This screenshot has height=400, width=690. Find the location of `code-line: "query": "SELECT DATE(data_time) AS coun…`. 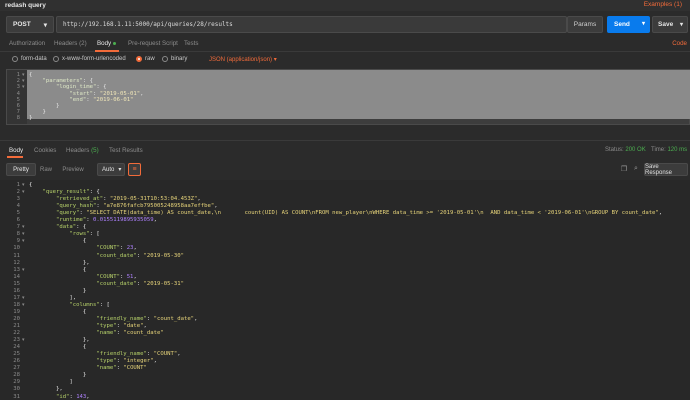

code-line: "query": "SELECT DATE(data_time) AS coun… is located at coordinates (359, 213).